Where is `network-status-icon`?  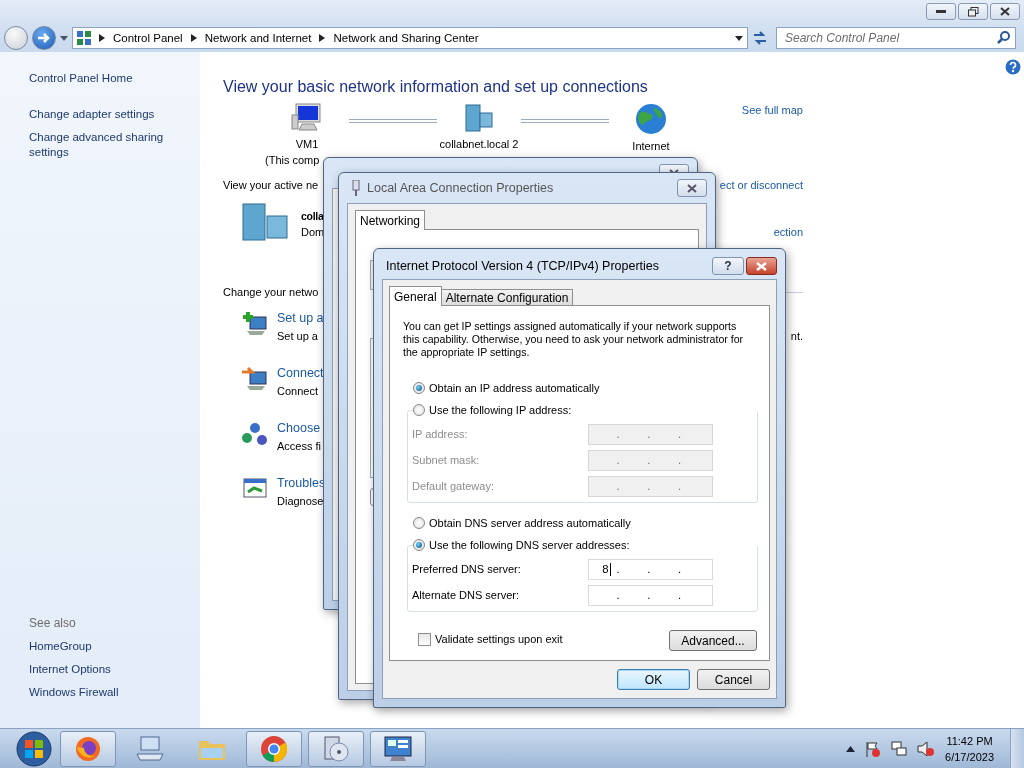 network-status-icon is located at coordinates (899, 748).